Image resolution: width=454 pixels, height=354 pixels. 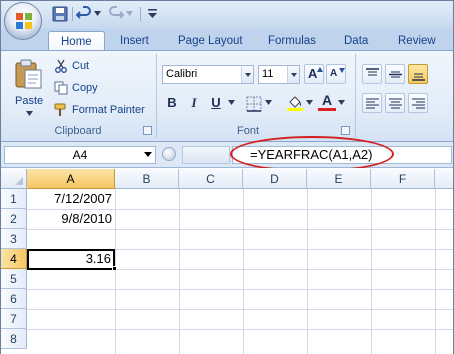 I want to click on underline-button: U, so click(x=216, y=103).